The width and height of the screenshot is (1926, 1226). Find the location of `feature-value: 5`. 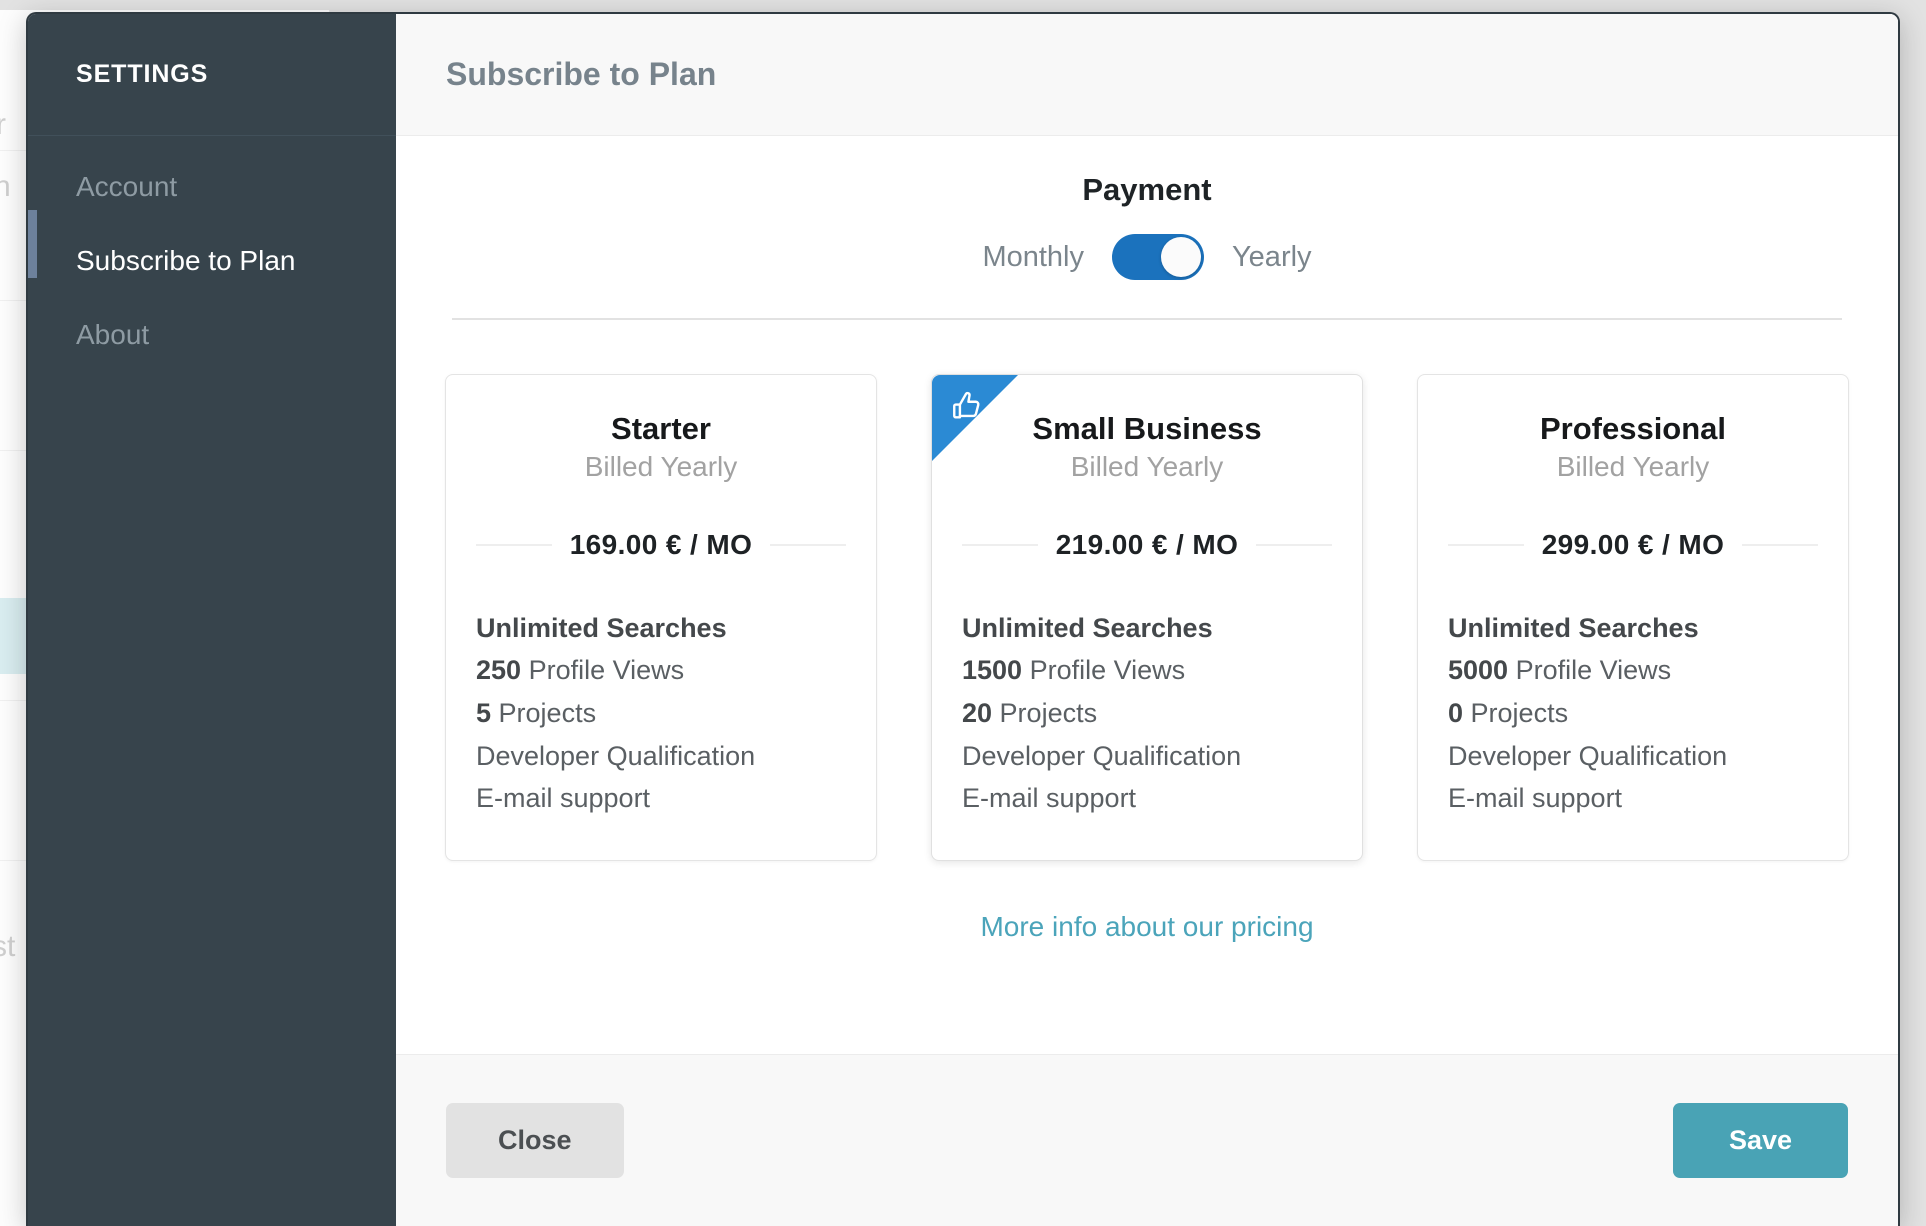

feature-value: 5 is located at coordinates (484, 712).